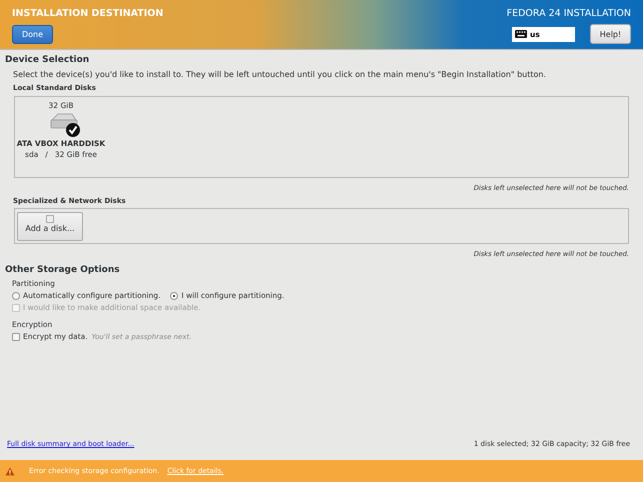  Describe the element at coordinates (65, 125) in the screenshot. I see `hard-disk-icon` at that location.